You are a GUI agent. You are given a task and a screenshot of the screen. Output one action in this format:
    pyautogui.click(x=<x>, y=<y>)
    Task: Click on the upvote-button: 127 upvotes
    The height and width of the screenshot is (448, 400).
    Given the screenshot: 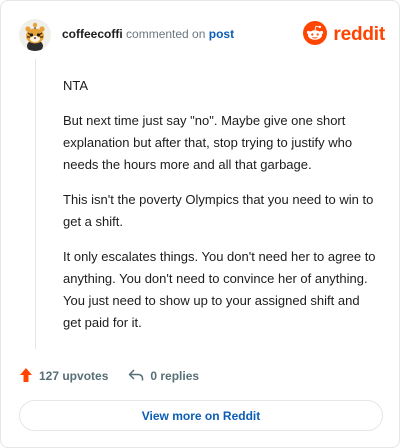 What is the action you would take?
    pyautogui.click(x=63, y=376)
    